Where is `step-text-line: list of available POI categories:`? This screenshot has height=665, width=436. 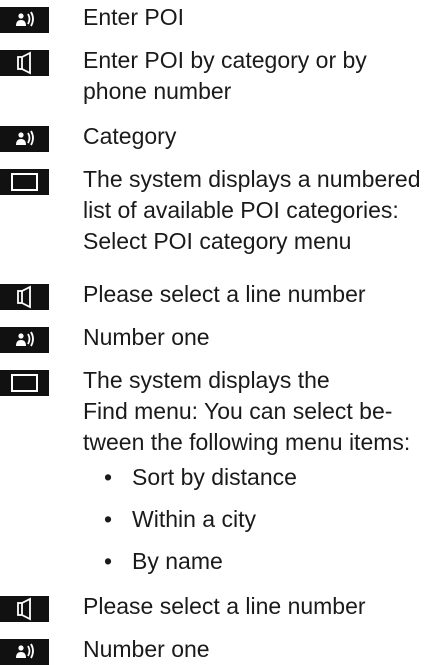
step-text-line: list of available POI categories: is located at coordinates (241, 210).